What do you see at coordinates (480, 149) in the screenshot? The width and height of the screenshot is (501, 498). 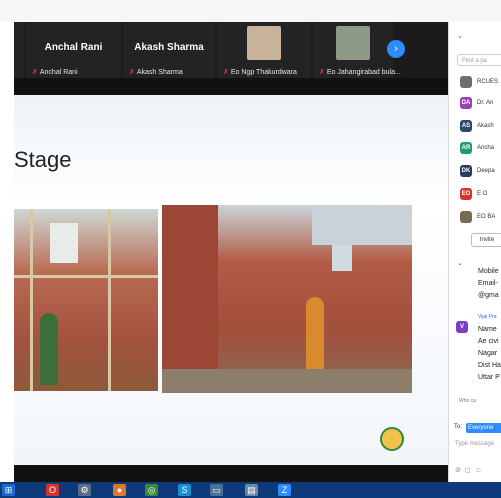 I see `participant-row: AR Ancha` at bounding box center [480, 149].